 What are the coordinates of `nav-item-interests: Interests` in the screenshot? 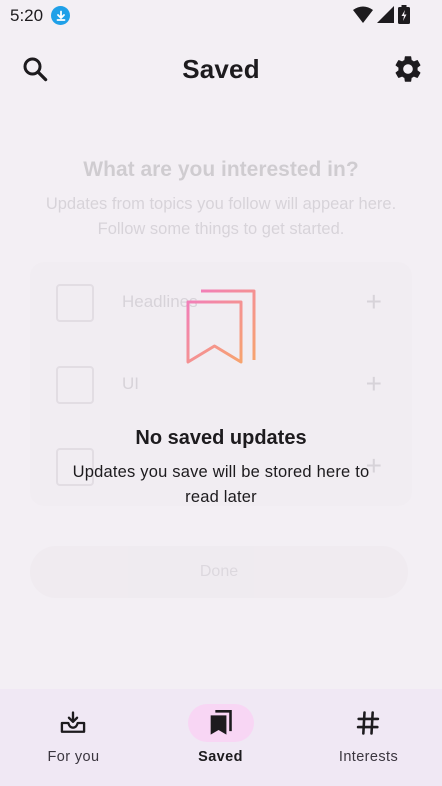 It's located at (368, 737).